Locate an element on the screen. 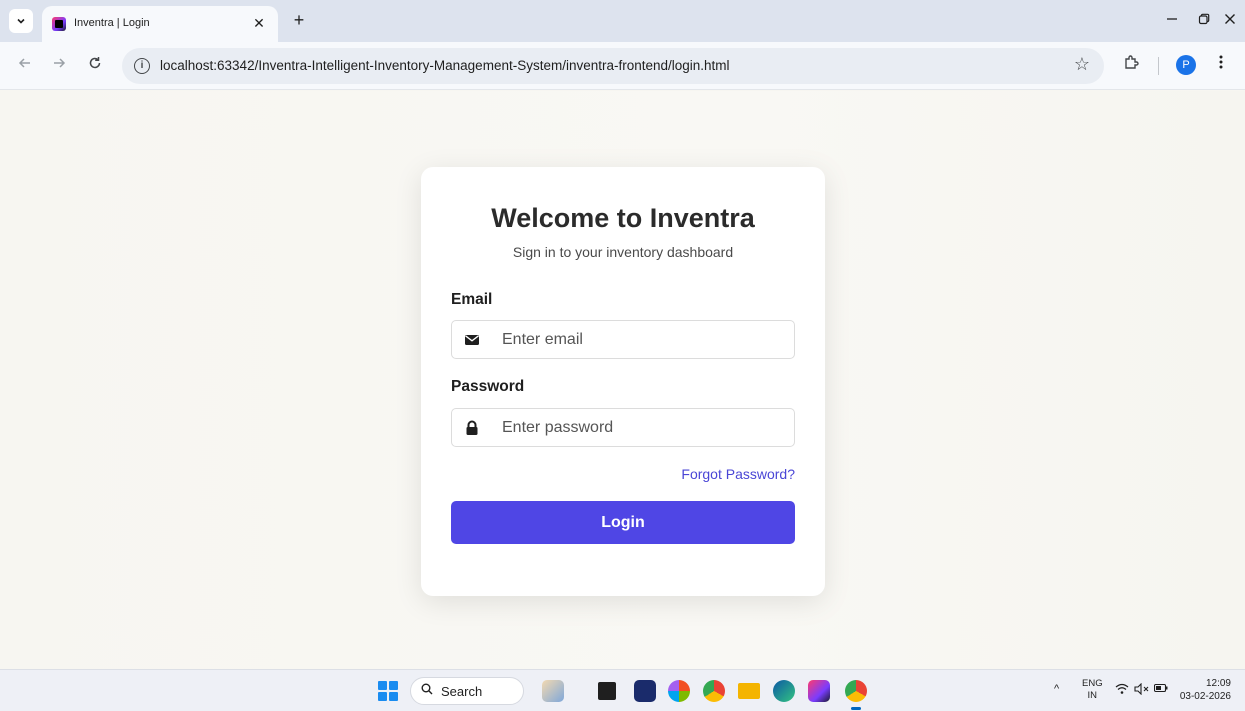 This screenshot has width=1245, height=711. taskbar-file-explorer-icon is located at coordinates (749, 691).